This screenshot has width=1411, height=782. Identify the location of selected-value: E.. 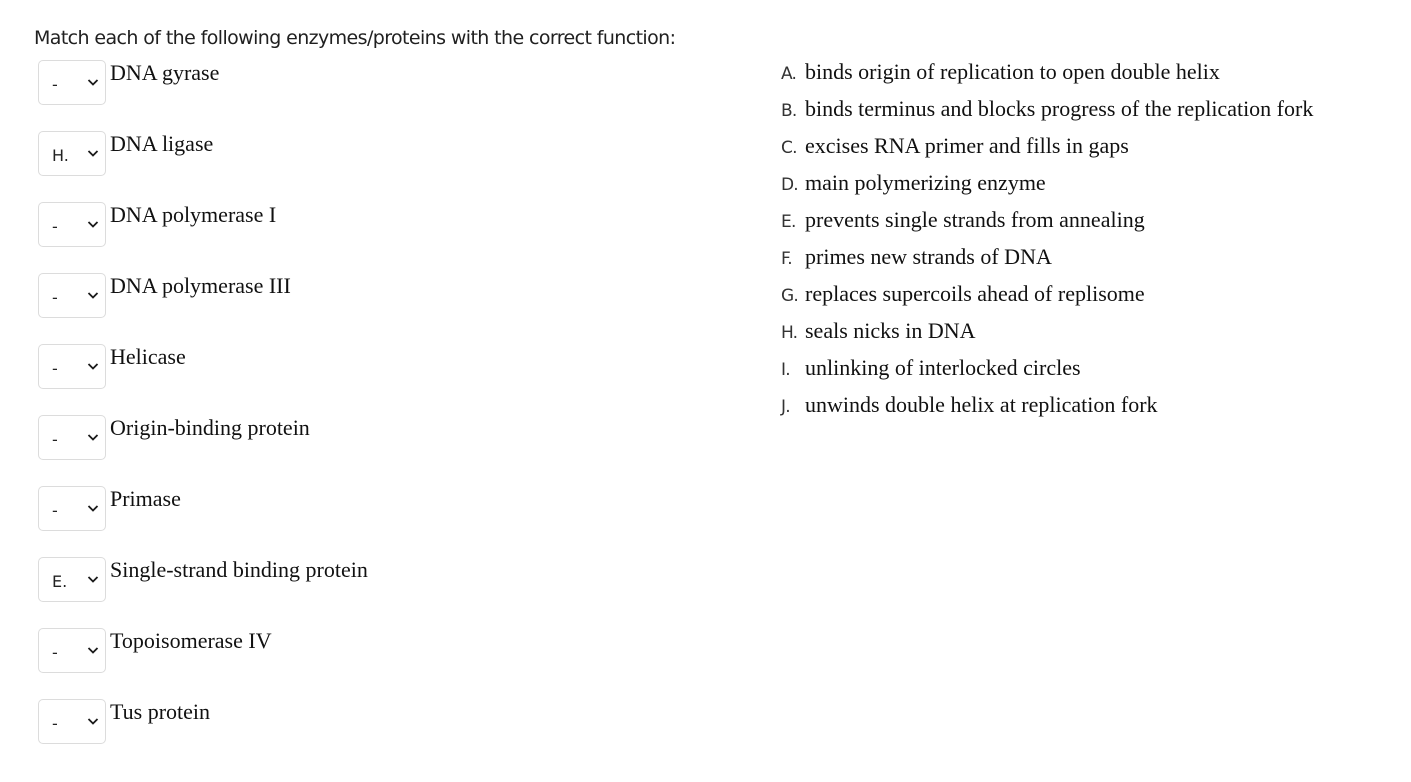
(60, 581).